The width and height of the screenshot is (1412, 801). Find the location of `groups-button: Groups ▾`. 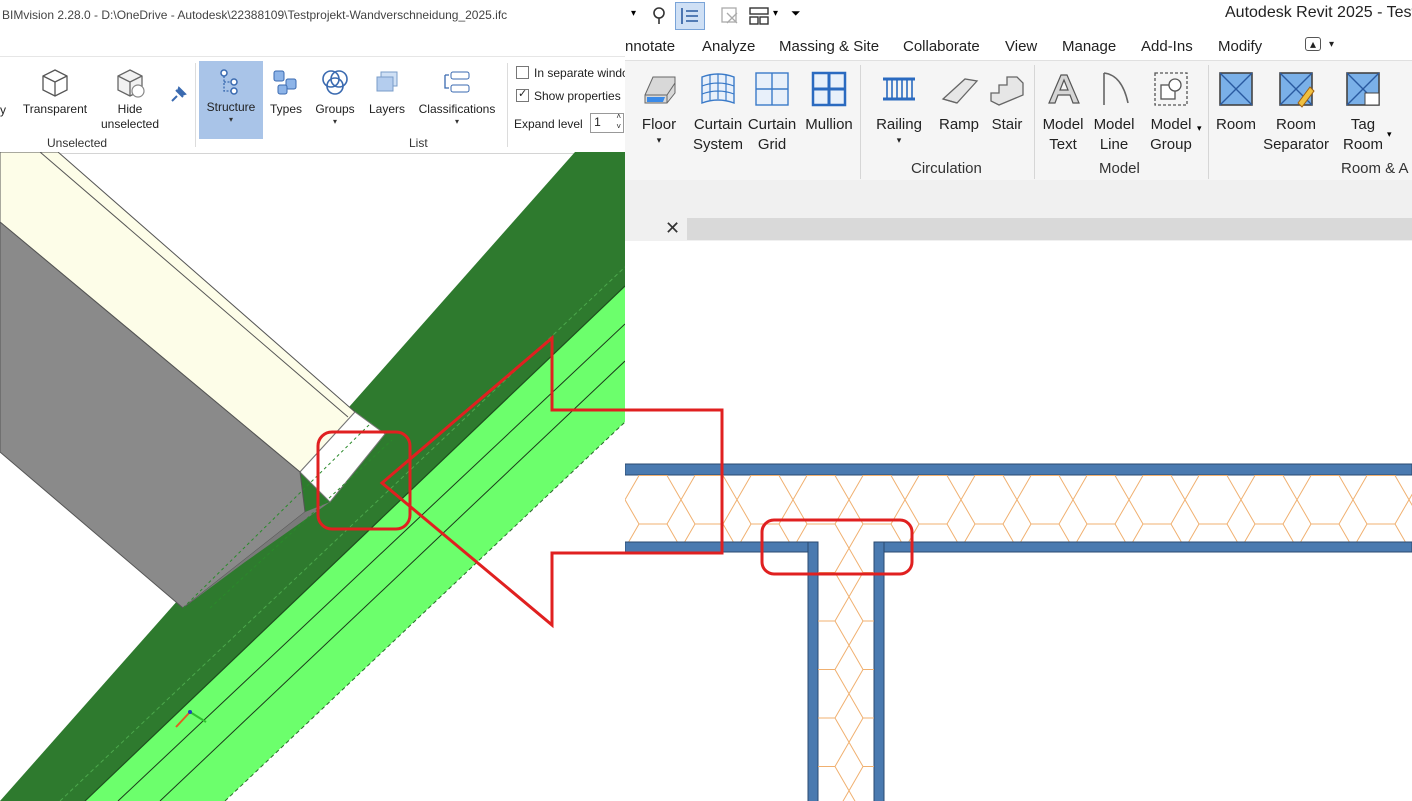

groups-button: Groups ▾ is located at coordinates (335, 97).